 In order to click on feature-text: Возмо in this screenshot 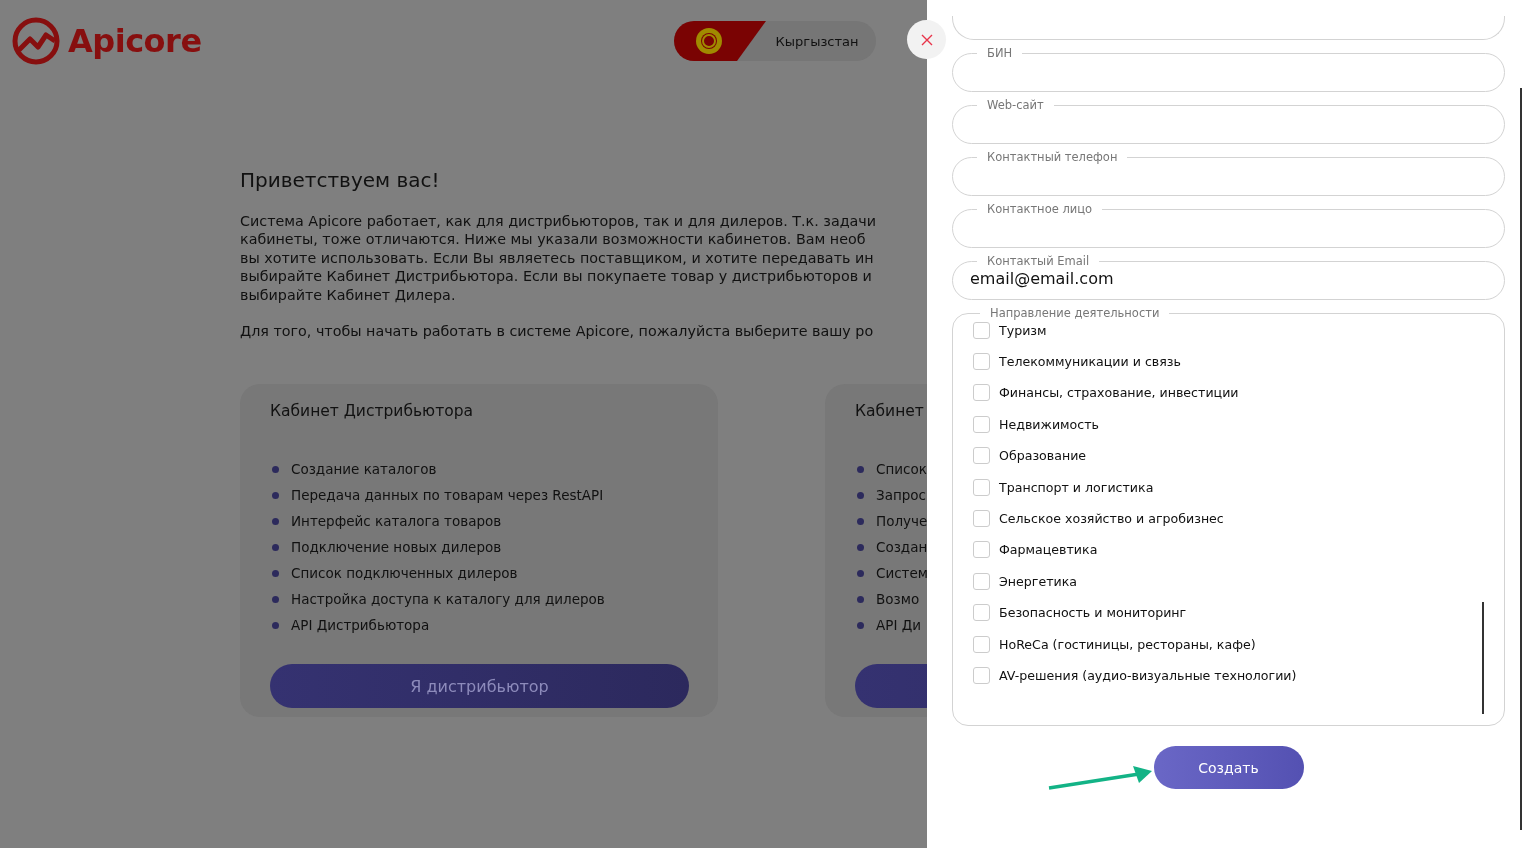, I will do `click(898, 599)`.